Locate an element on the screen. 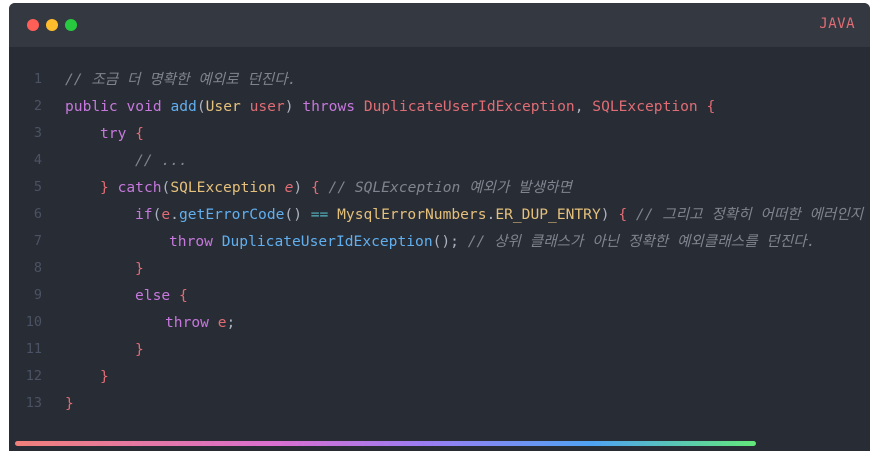  code-token: catch is located at coordinates (139, 187).